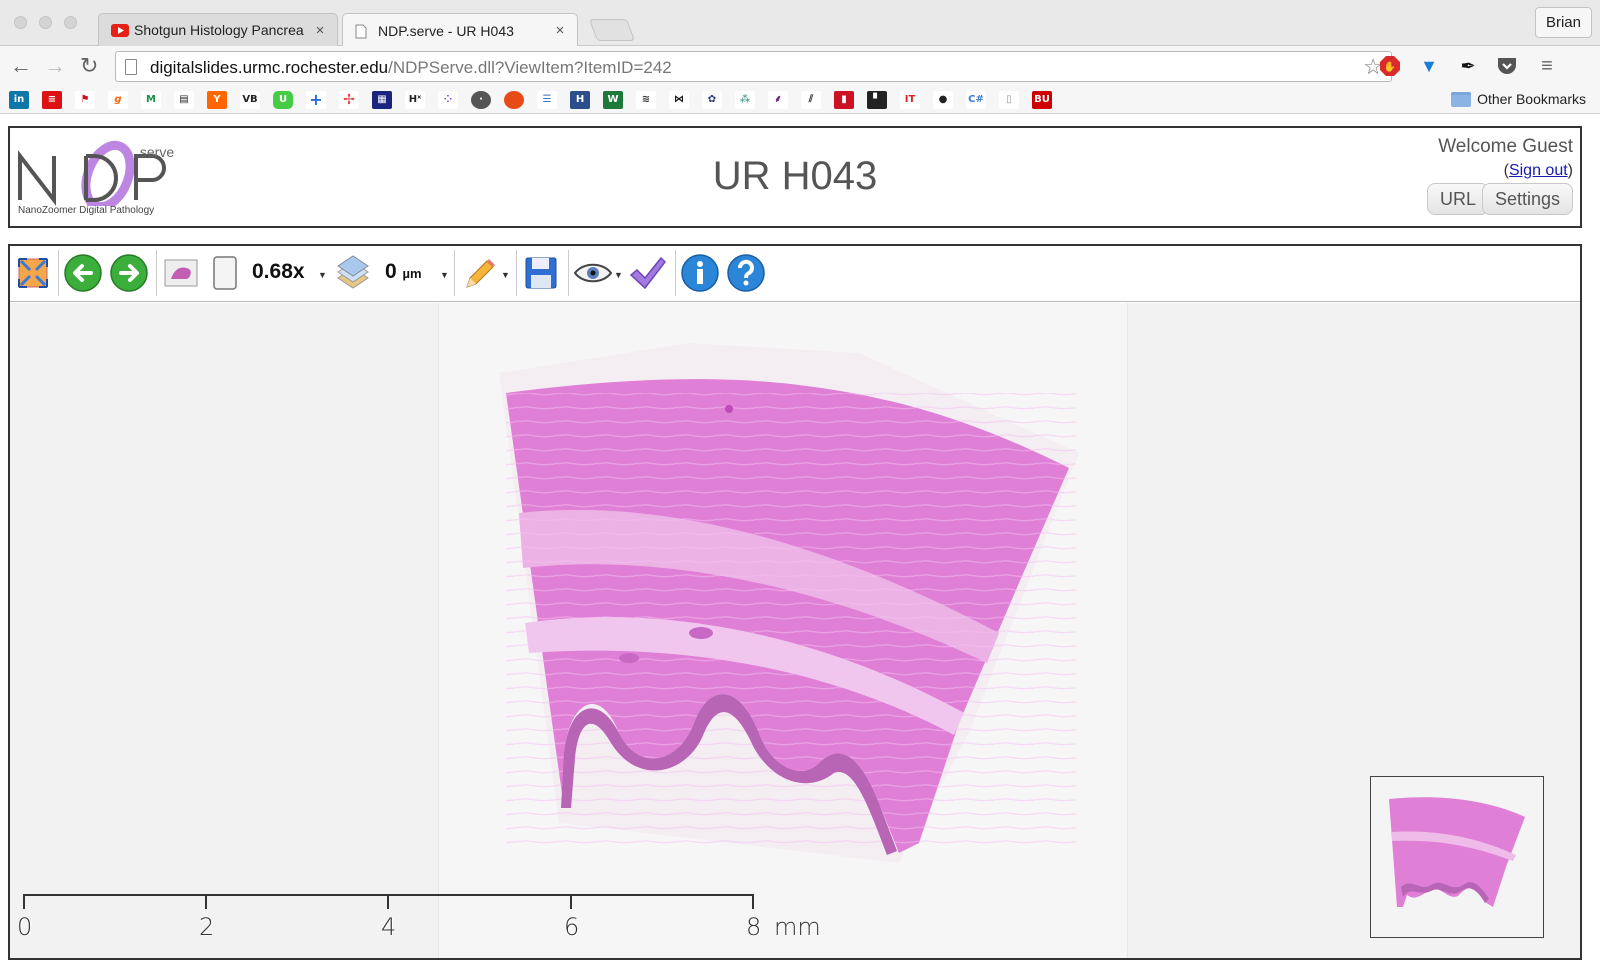  Describe the element at coordinates (479, 273) in the screenshot. I see `pencil-annotate-icon` at that location.